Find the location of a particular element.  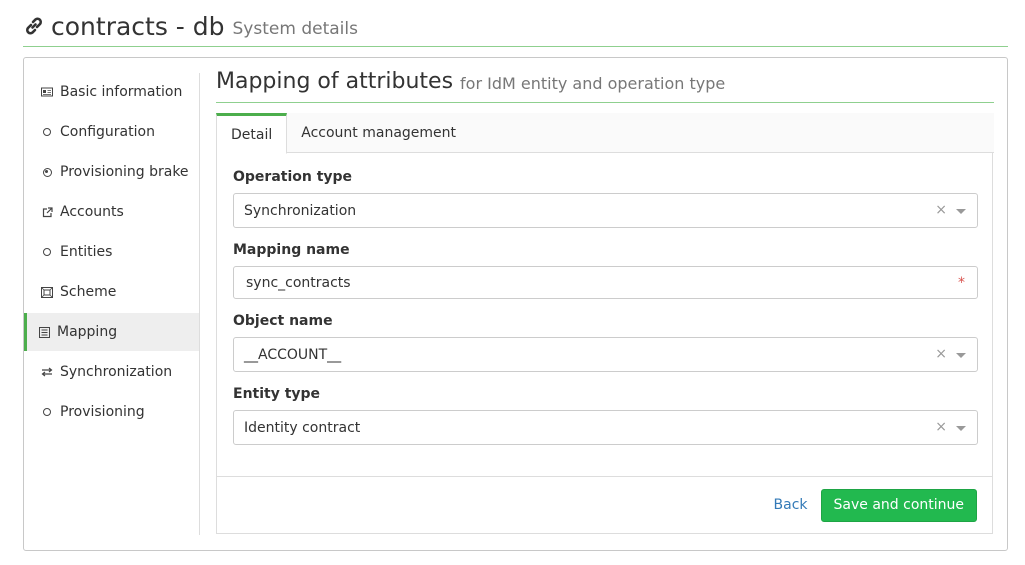

sidebar-item-label: Accounts is located at coordinates (92, 212).